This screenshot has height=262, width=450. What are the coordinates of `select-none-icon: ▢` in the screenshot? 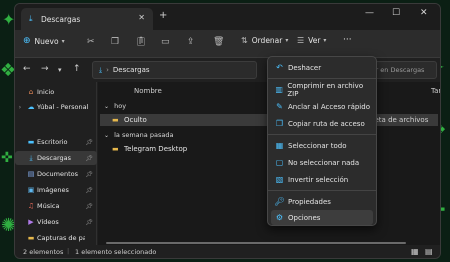 It's located at (279, 162).